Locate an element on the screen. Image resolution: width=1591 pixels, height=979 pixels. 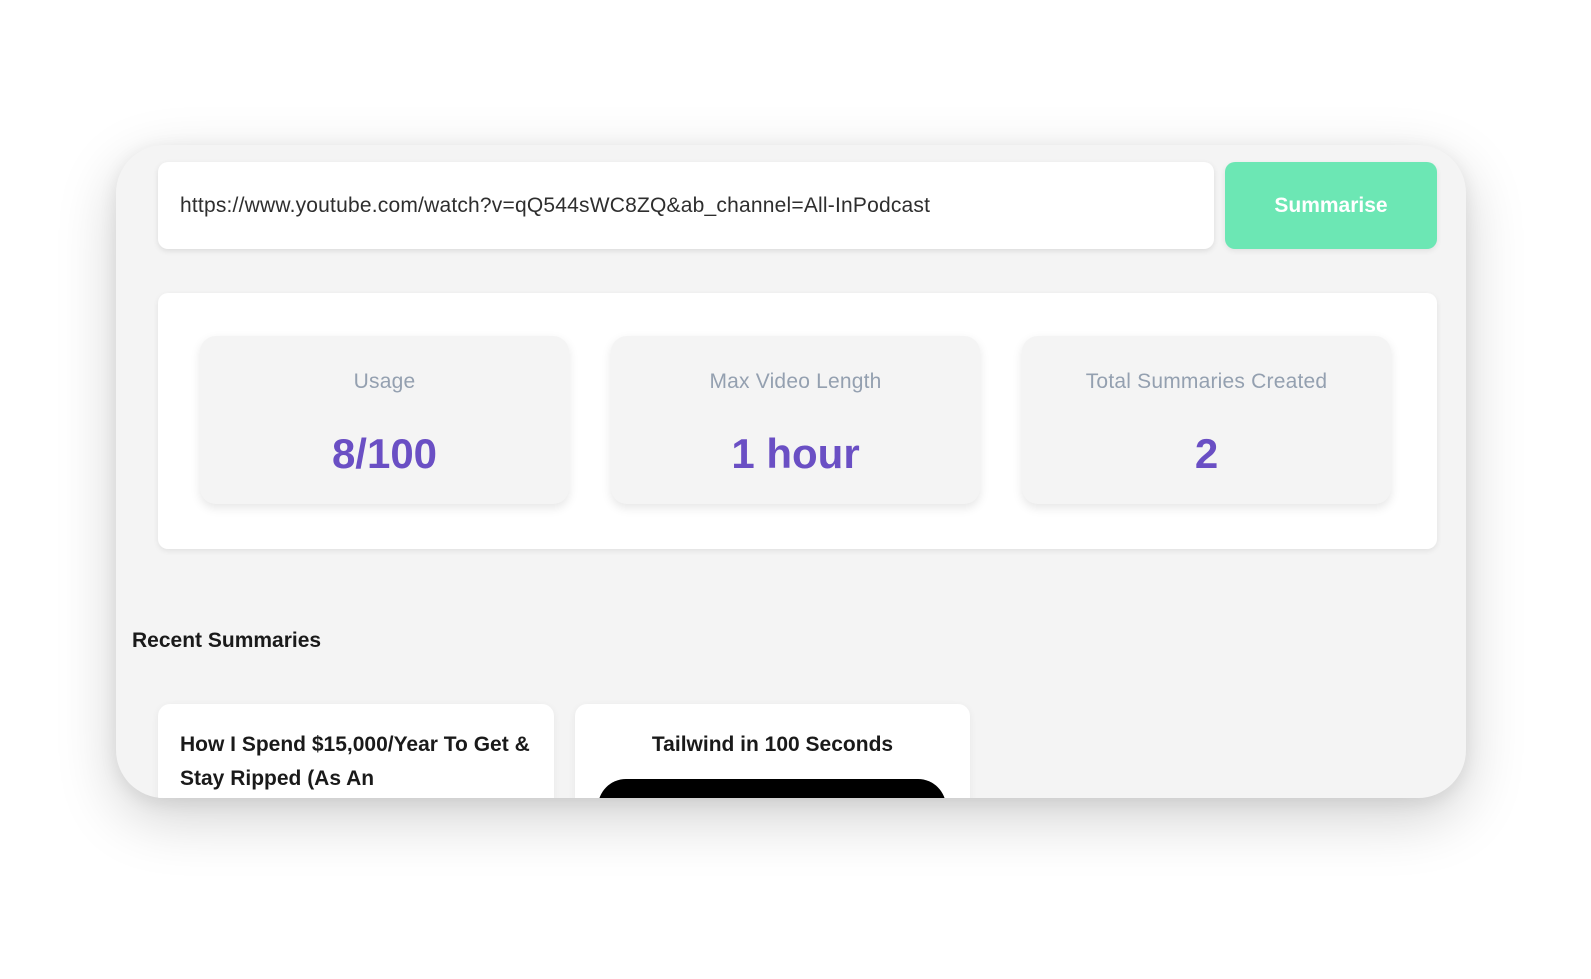
stat-card-max-video-length: Max Video Length 1 hour is located at coordinates (795, 420).